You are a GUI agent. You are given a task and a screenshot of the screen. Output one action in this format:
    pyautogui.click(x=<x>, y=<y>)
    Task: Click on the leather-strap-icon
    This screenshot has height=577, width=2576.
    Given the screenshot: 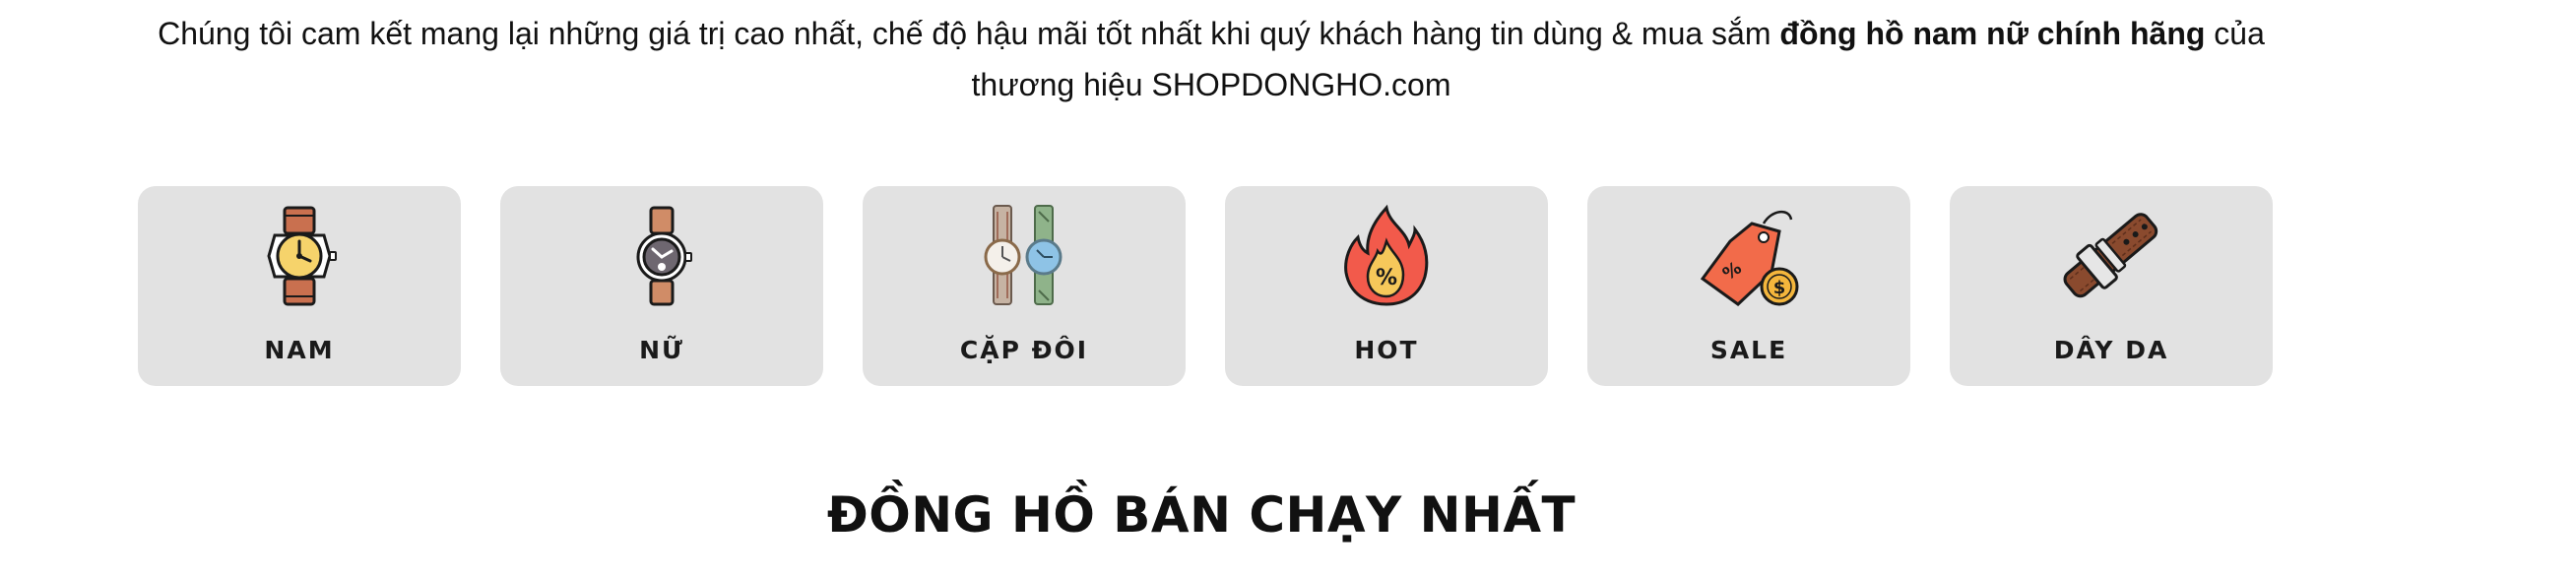 What is the action you would take?
    pyautogui.click(x=2111, y=256)
    